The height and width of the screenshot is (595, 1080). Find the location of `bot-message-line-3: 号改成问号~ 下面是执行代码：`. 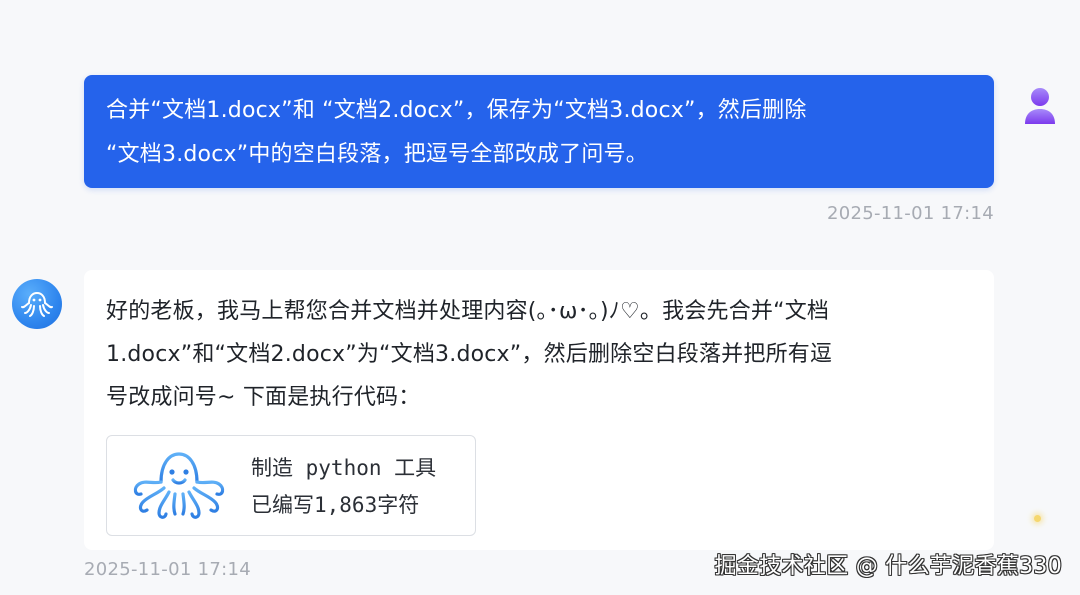

bot-message-line-3: 号改成问号~ 下面是执行代码： is located at coordinates (263, 397).